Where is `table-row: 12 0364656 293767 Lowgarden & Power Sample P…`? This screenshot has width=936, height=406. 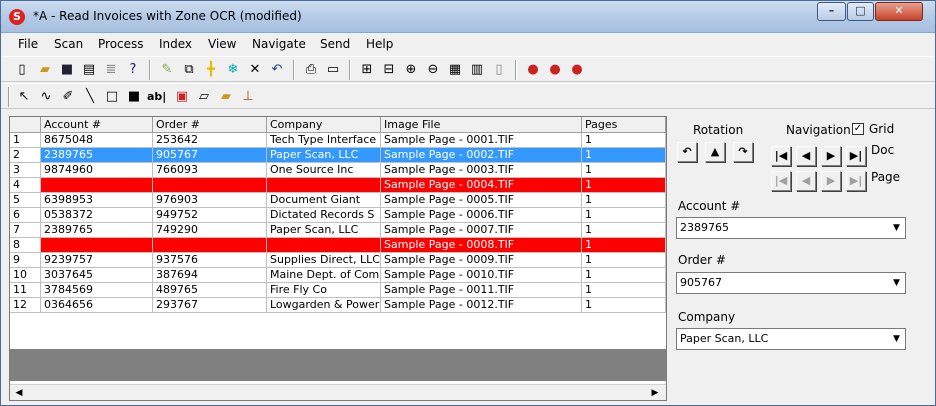
table-row: 12 0364656 293767 Lowgarden & Power Sample P… is located at coordinates (338, 305).